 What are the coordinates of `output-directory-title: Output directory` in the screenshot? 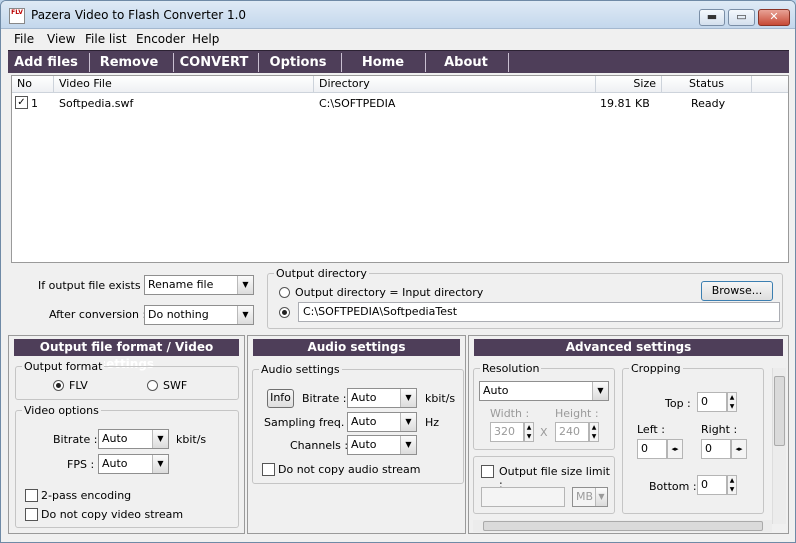 It's located at (321, 273).